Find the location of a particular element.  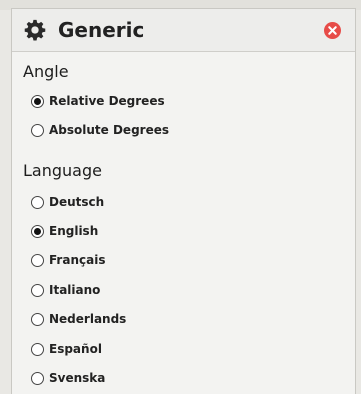

option-label: Italiano is located at coordinates (75, 290).